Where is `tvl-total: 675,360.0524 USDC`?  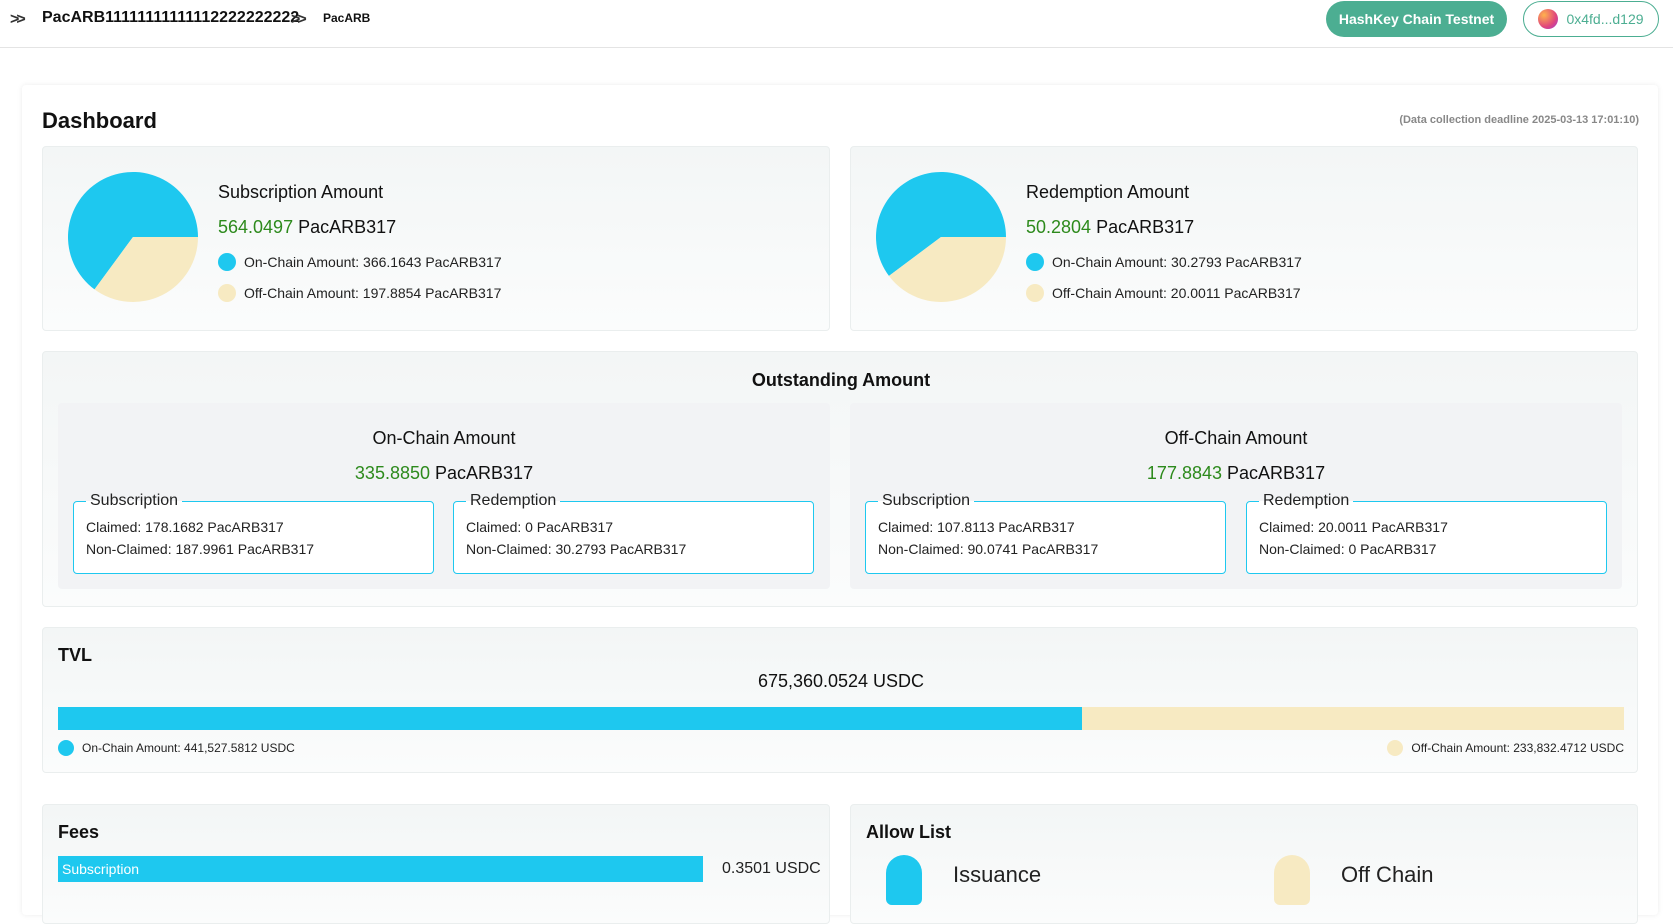 tvl-total: 675,360.0524 USDC is located at coordinates (841, 681).